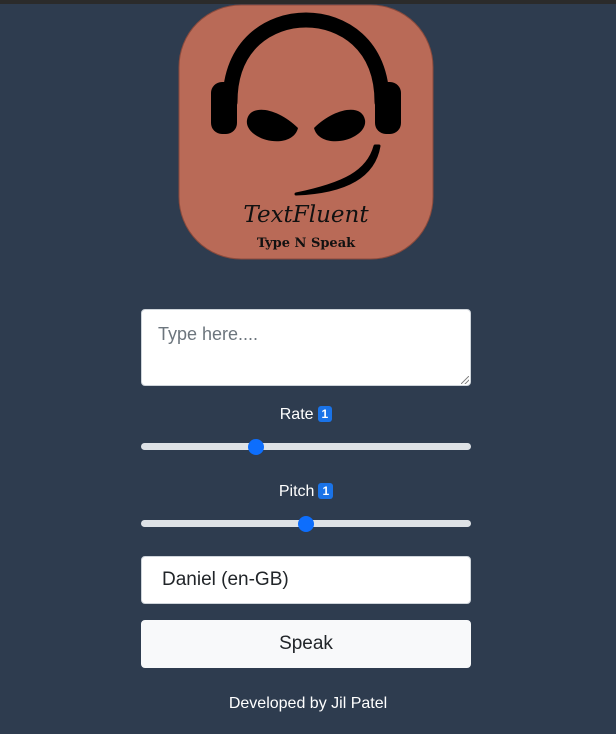 This screenshot has width=616, height=734. What do you see at coordinates (306, 215) in the screenshot?
I see `logo-title: TextFluent` at bounding box center [306, 215].